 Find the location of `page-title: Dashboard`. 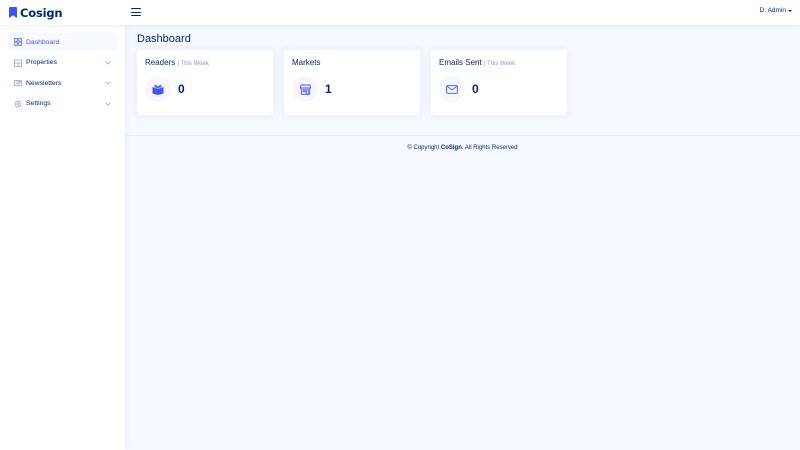

page-title: Dashboard is located at coordinates (164, 39).